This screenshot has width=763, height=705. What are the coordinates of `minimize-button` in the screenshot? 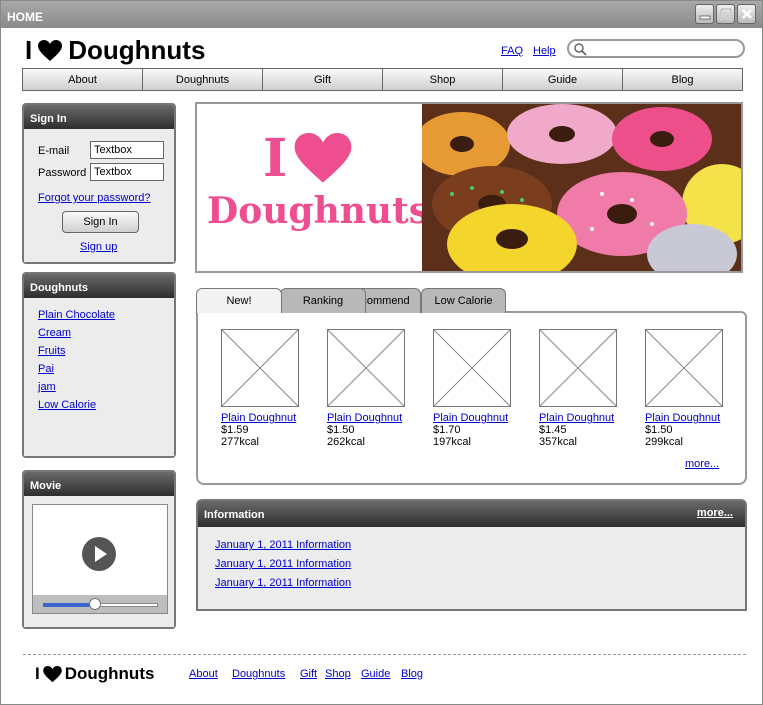 It's located at (704, 14).